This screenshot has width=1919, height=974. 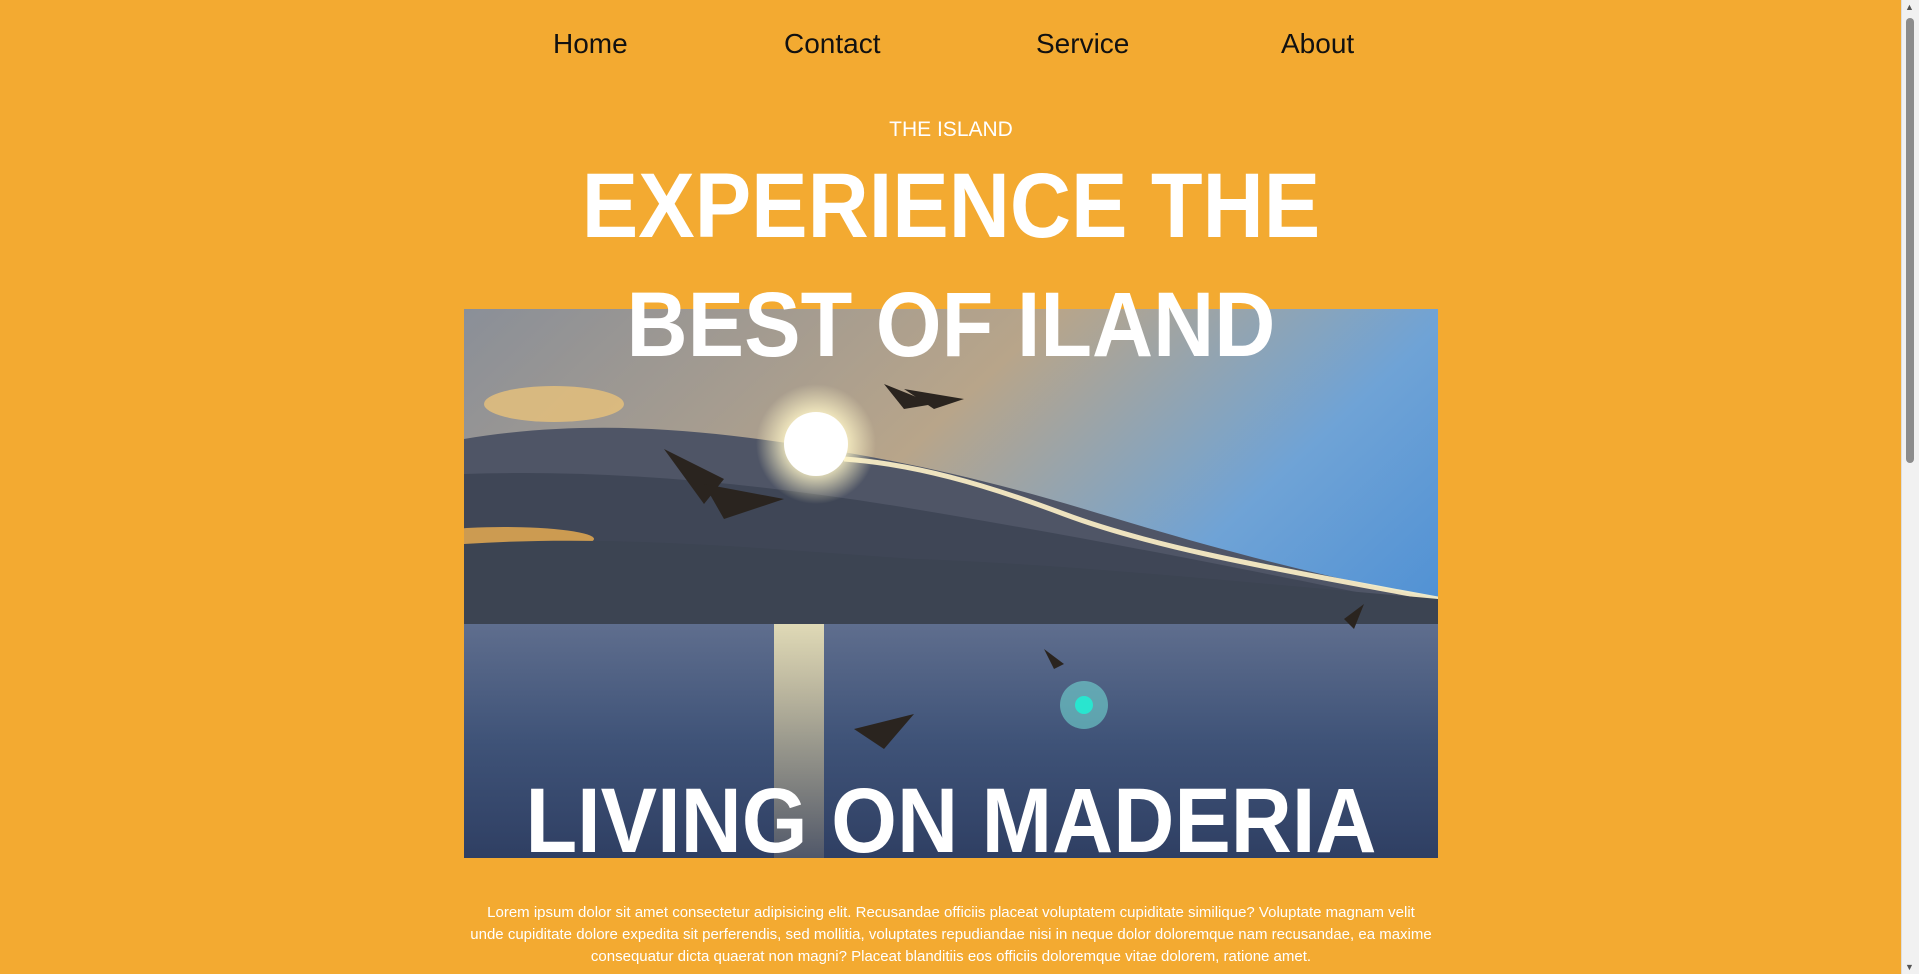 I want to click on hero-headline-line2: BEST OF ILAND, so click(x=951, y=325).